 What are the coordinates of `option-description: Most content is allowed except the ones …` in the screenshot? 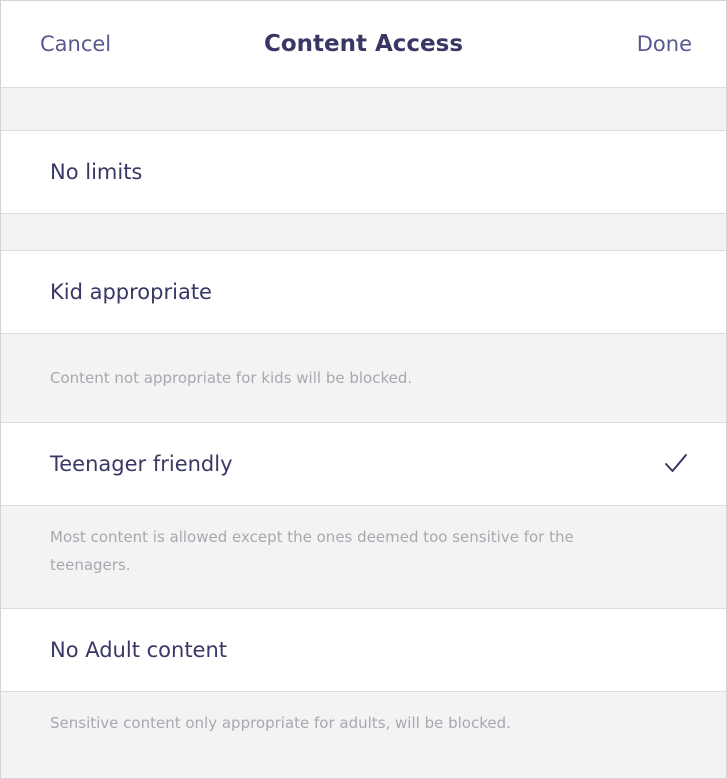 It's located at (363, 557).